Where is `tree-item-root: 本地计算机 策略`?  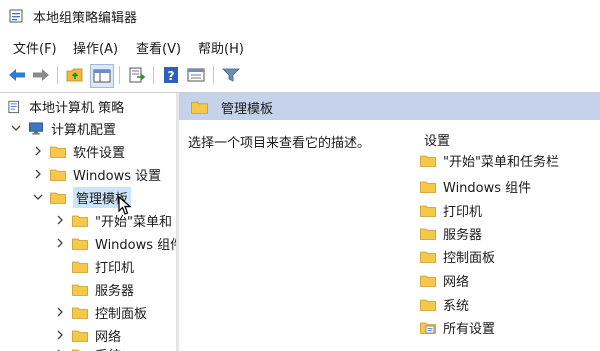 tree-item-root: 本地计算机 策略 is located at coordinates (66, 106).